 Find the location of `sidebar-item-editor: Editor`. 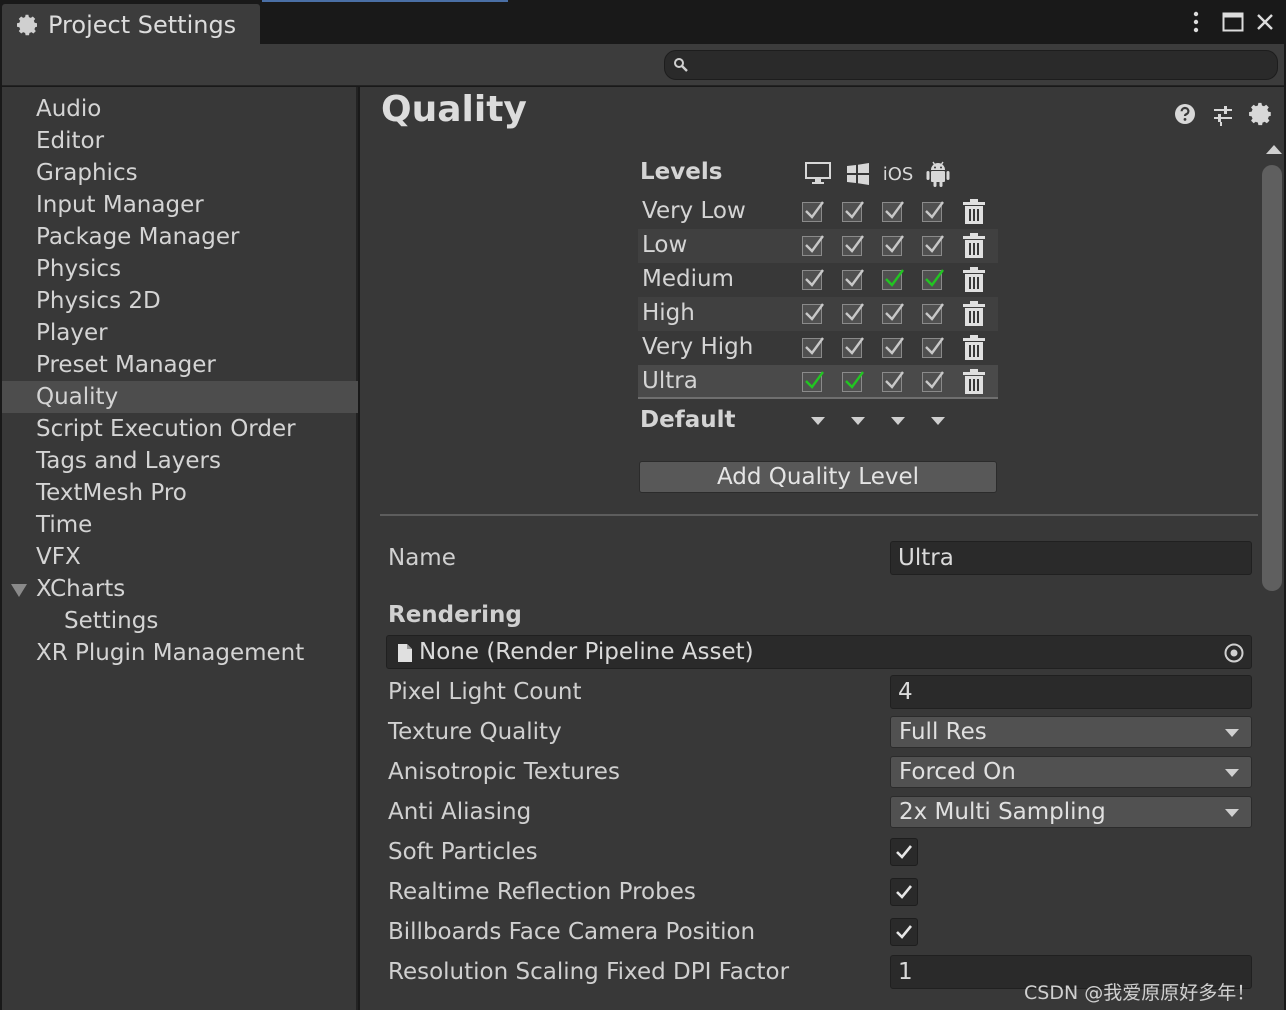

sidebar-item-editor: Editor is located at coordinates (180, 141).